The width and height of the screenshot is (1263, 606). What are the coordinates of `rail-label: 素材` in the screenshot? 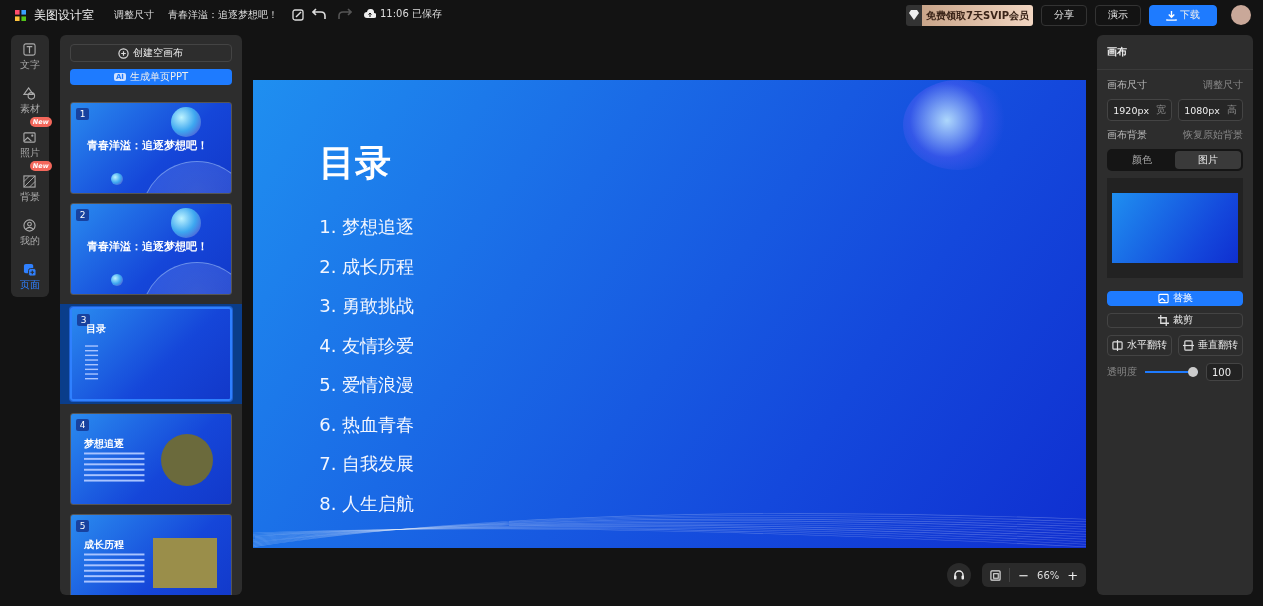 It's located at (29, 109).